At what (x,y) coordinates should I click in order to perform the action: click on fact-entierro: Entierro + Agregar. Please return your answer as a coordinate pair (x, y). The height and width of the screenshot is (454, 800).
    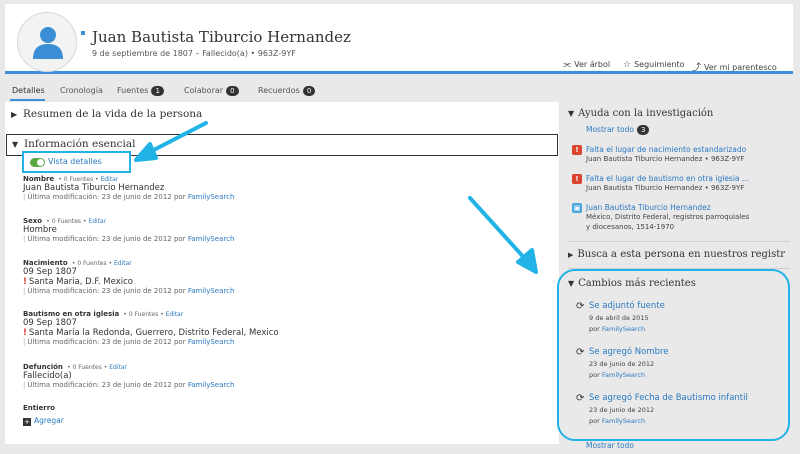
    Looking at the image, I should click on (288, 415).